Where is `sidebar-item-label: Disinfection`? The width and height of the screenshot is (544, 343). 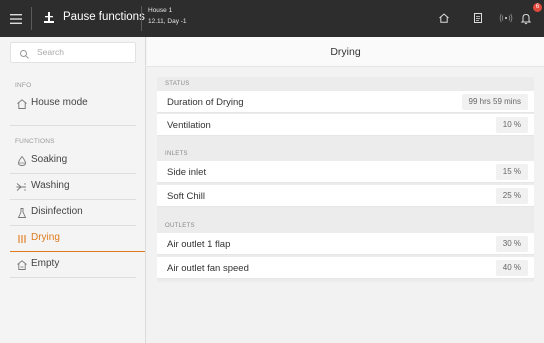
sidebar-item-label: Disinfection is located at coordinates (57, 211).